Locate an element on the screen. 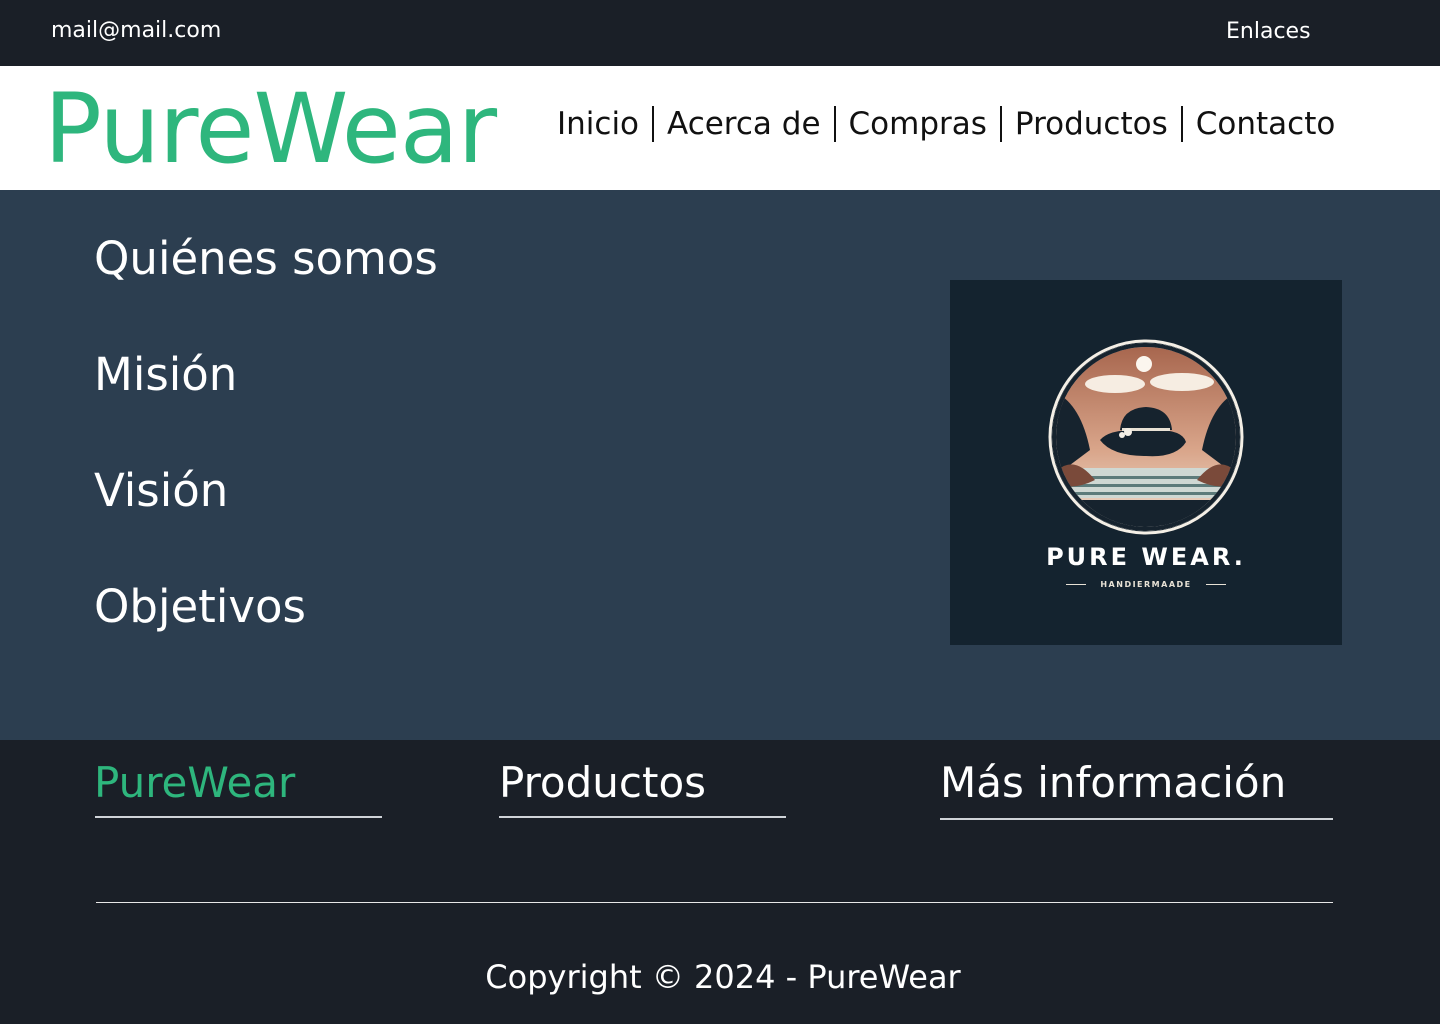 This screenshot has height=1024, width=1440. brand-logo-image: PURE WEAR. HANDIERMAADE is located at coordinates (1146, 462).